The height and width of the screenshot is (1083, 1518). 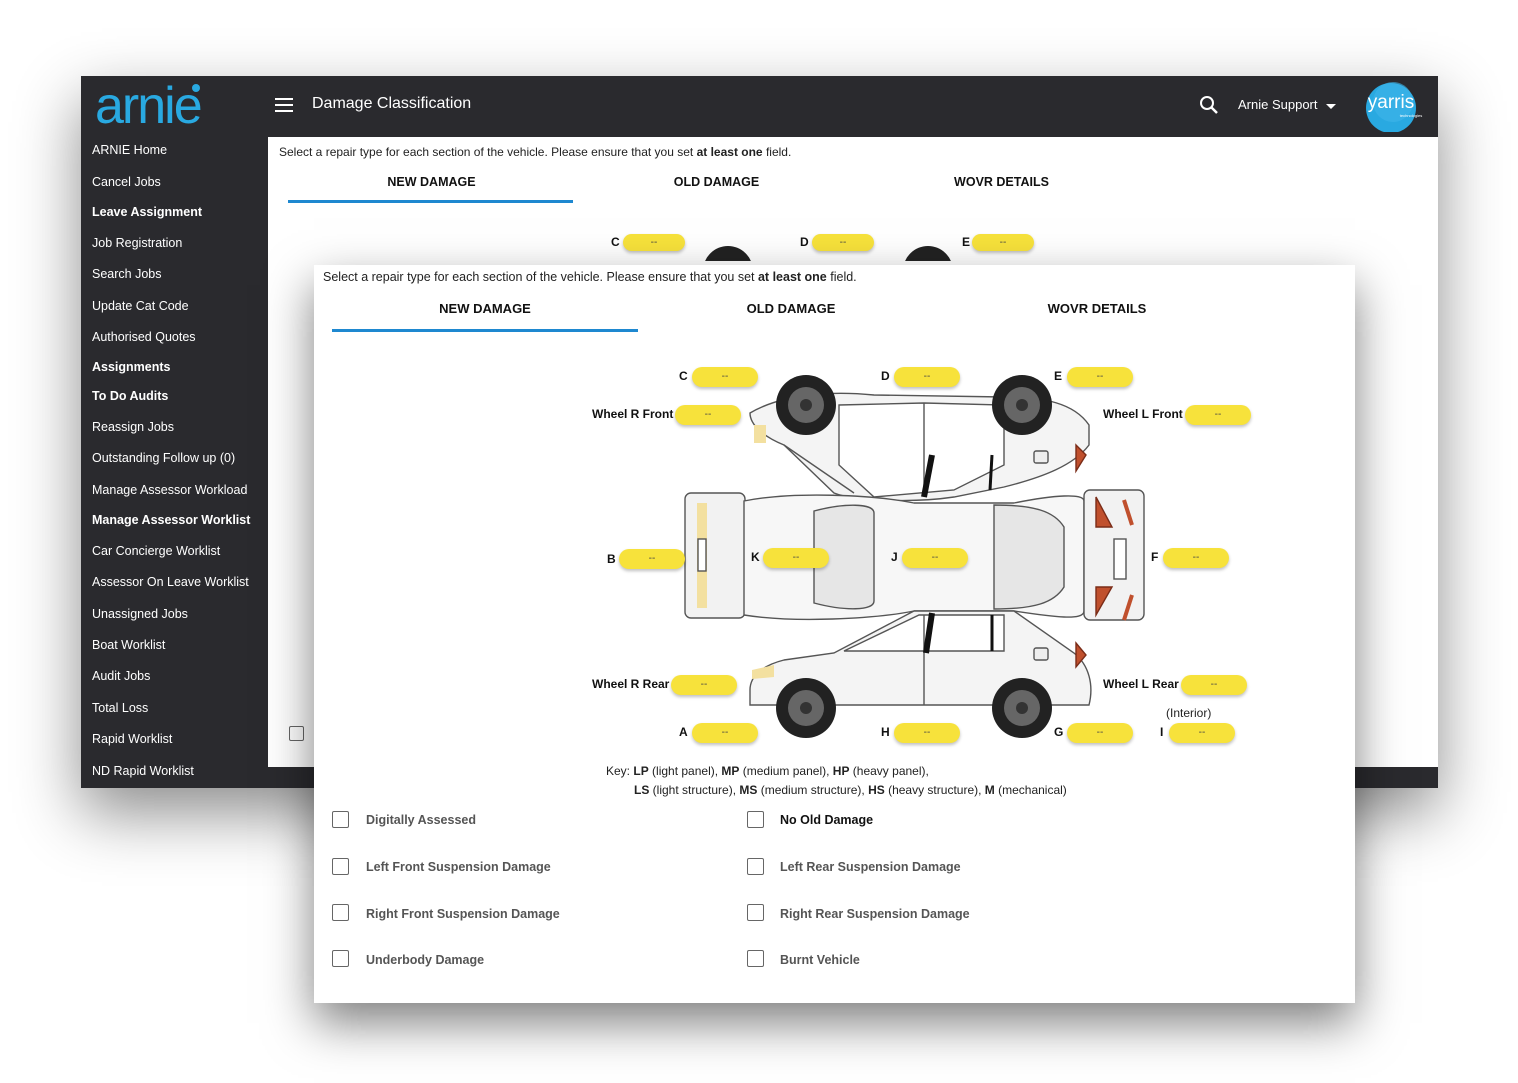 I want to click on sidebar-item: Car Concierge Worklist, so click(x=156, y=551).